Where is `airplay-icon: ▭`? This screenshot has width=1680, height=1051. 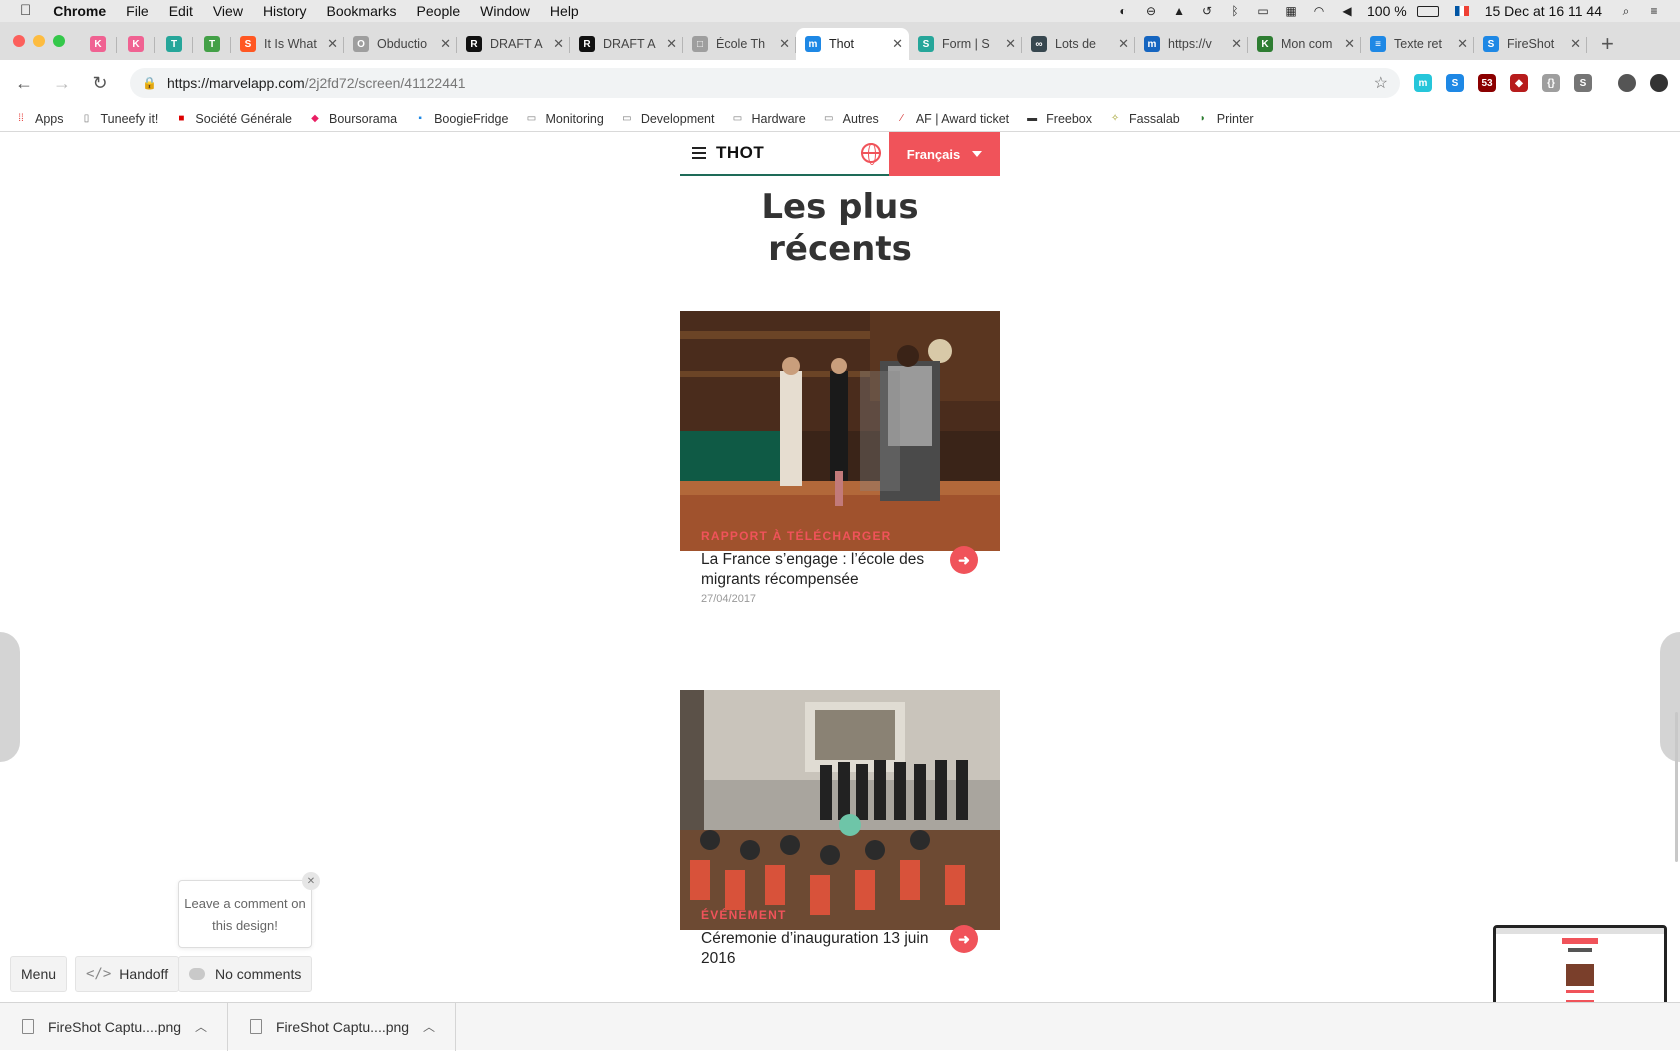 airplay-icon: ▭ is located at coordinates (1263, 11).